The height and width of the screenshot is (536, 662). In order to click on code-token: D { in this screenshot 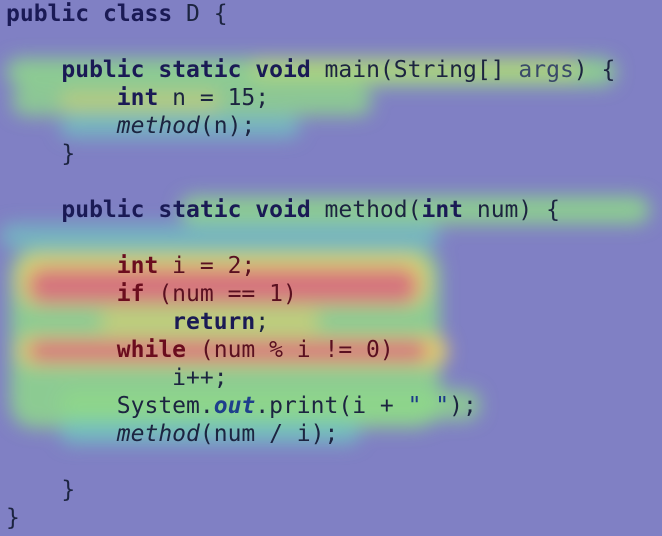, I will do `click(200, 14)`.